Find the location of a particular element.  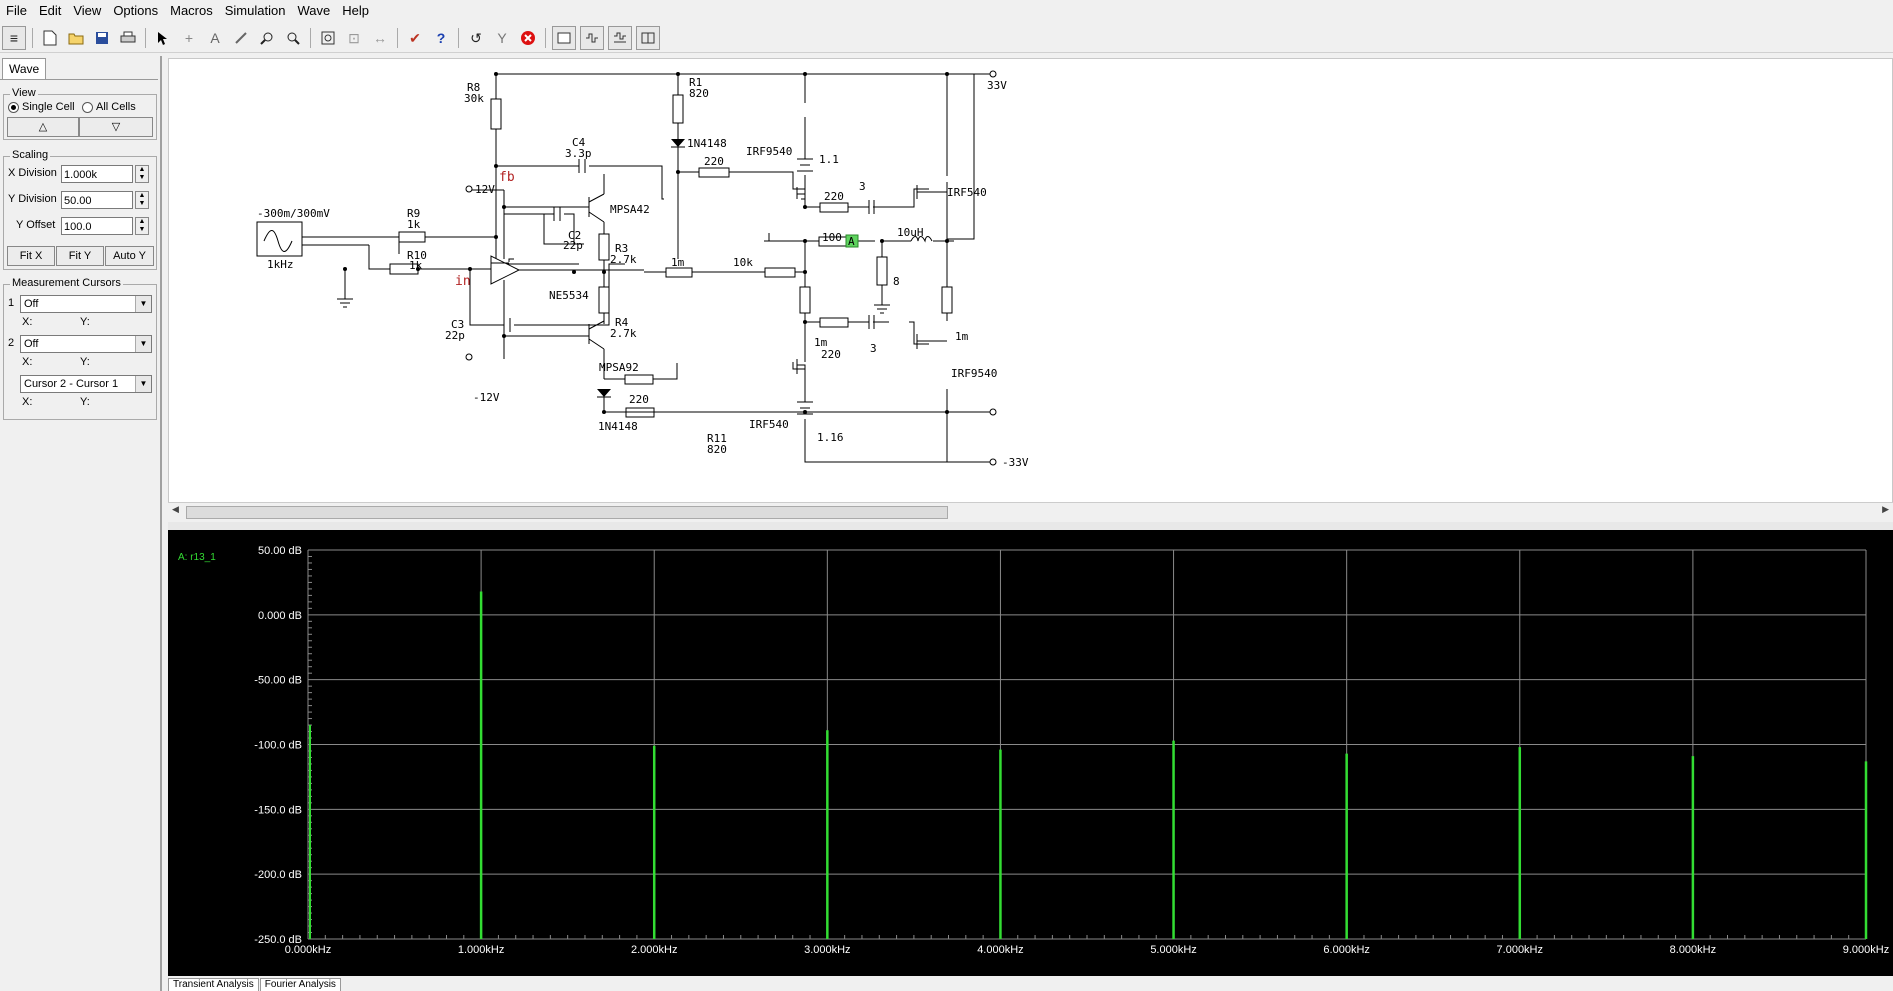

cursor-2-select: Off ▼ is located at coordinates (86, 344).